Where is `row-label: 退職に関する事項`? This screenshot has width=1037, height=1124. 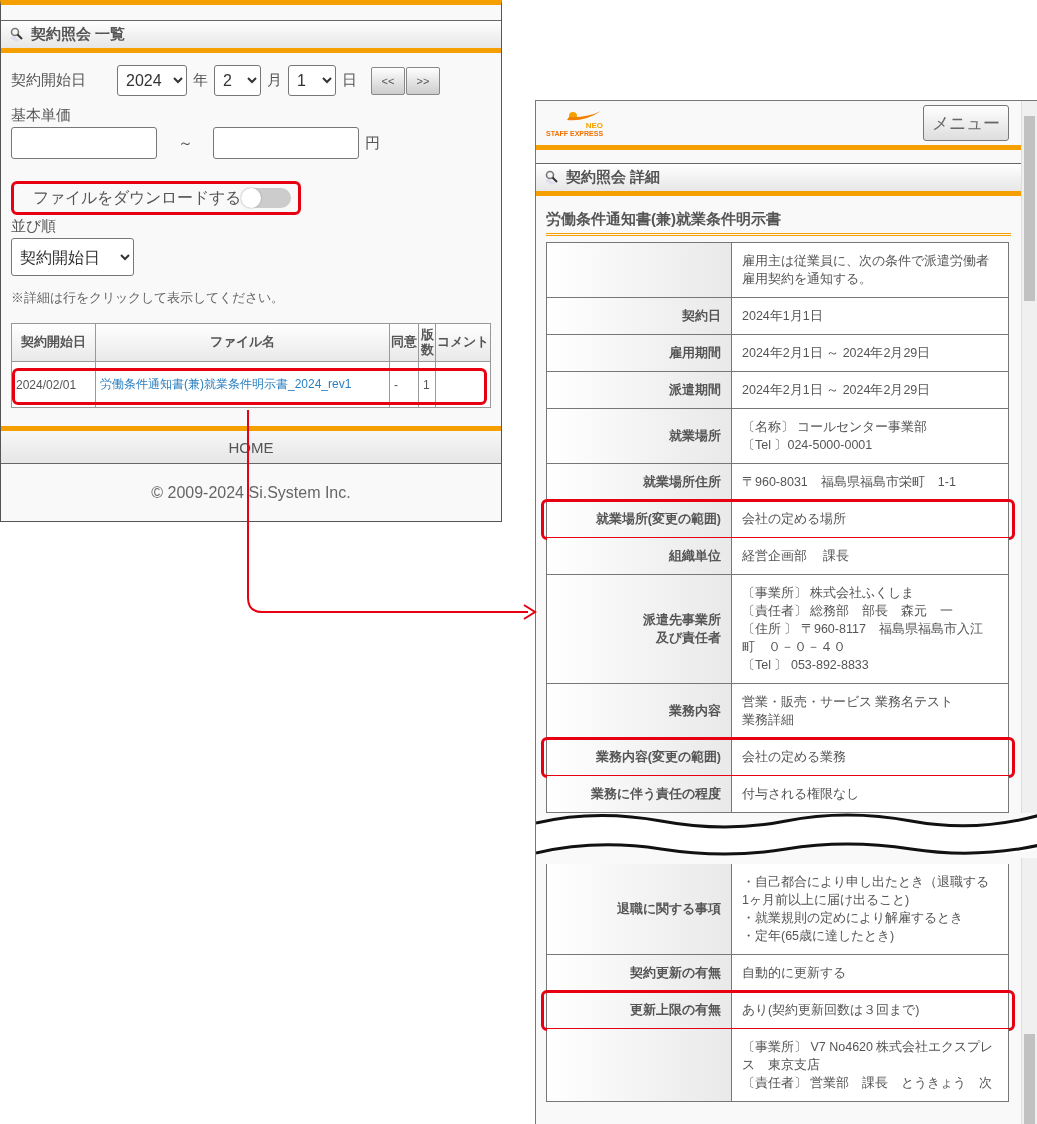 row-label: 退職に関する事項 is located at coordinates (669, 909).